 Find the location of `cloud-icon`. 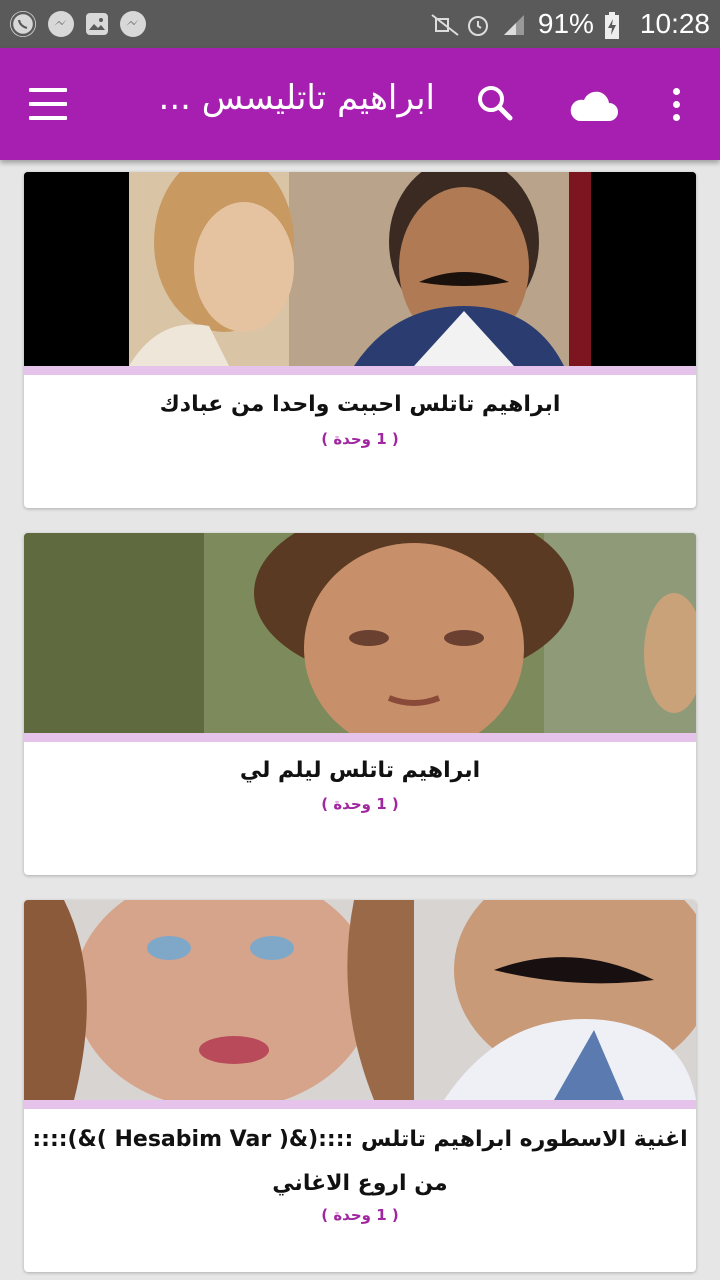

cloud-icon is located at coordinates (594, 106).